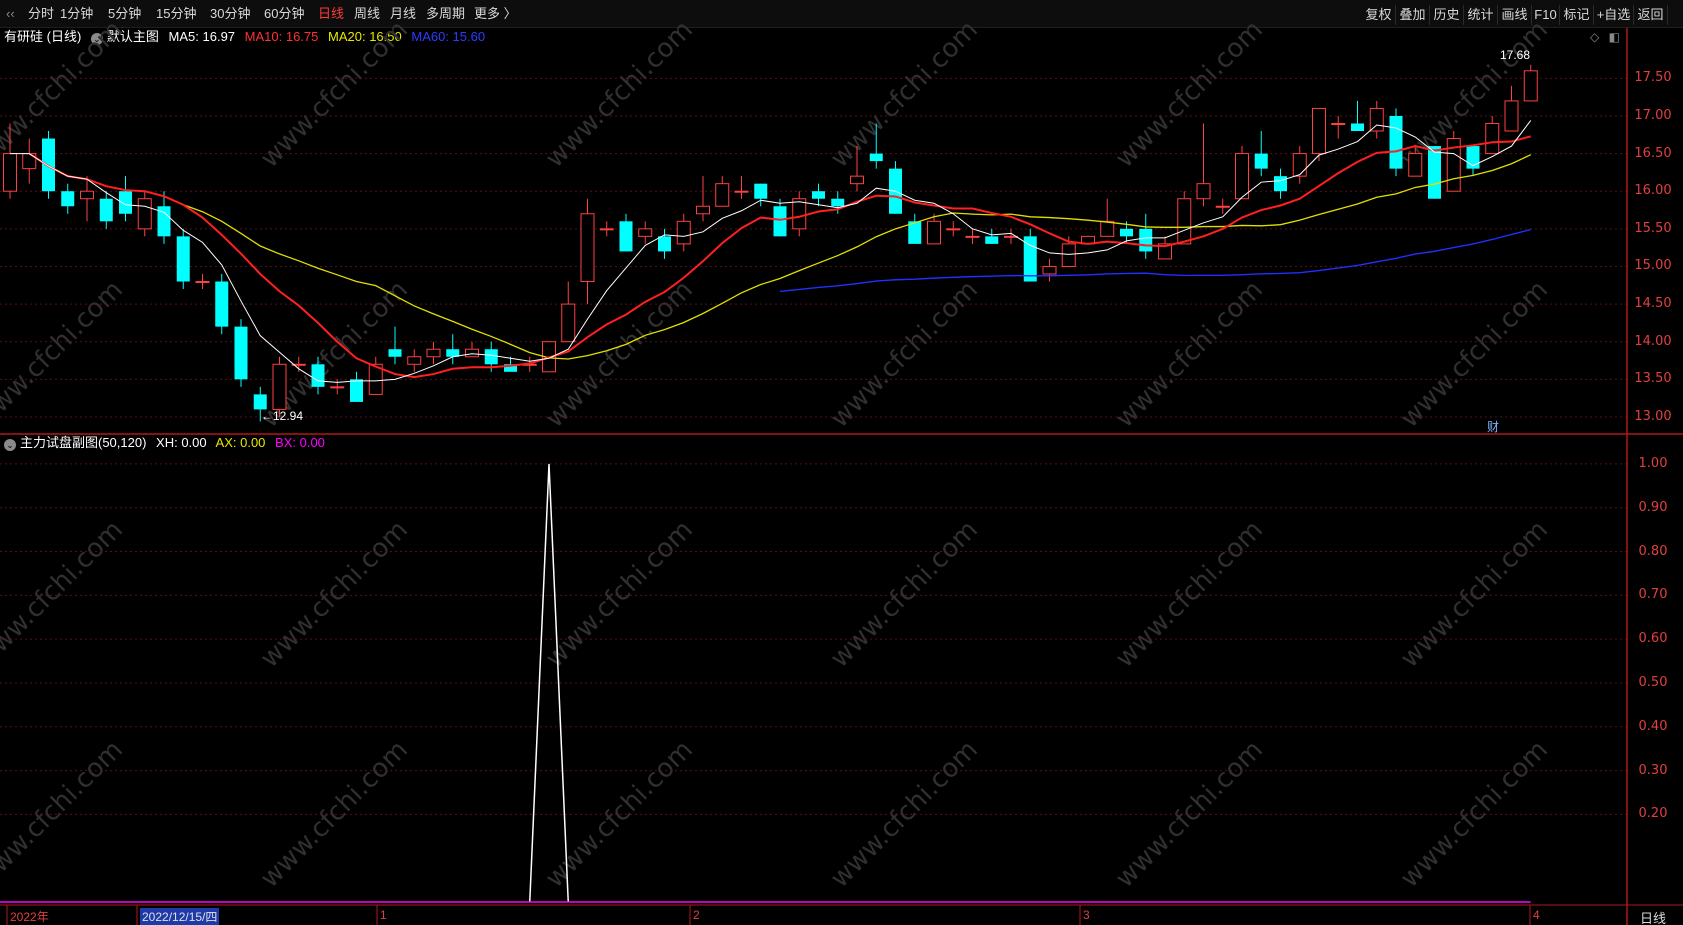  What do you see at coordinates (180, 916) in the screenshot?
I see `x-tick-label: 2022/12/15/四` at bounding box center [180, 916].